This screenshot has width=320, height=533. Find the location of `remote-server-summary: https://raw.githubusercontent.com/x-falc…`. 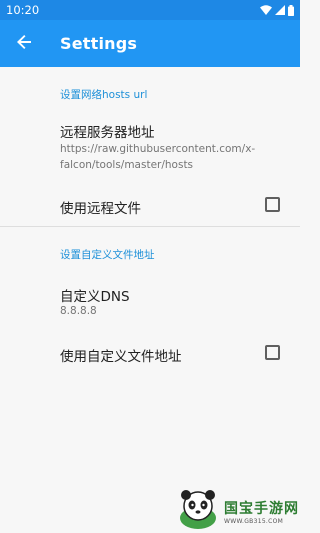

remote-server-summary: https://raw.githubusercontent.com/x-falc… is located at coordinates (158, 157).